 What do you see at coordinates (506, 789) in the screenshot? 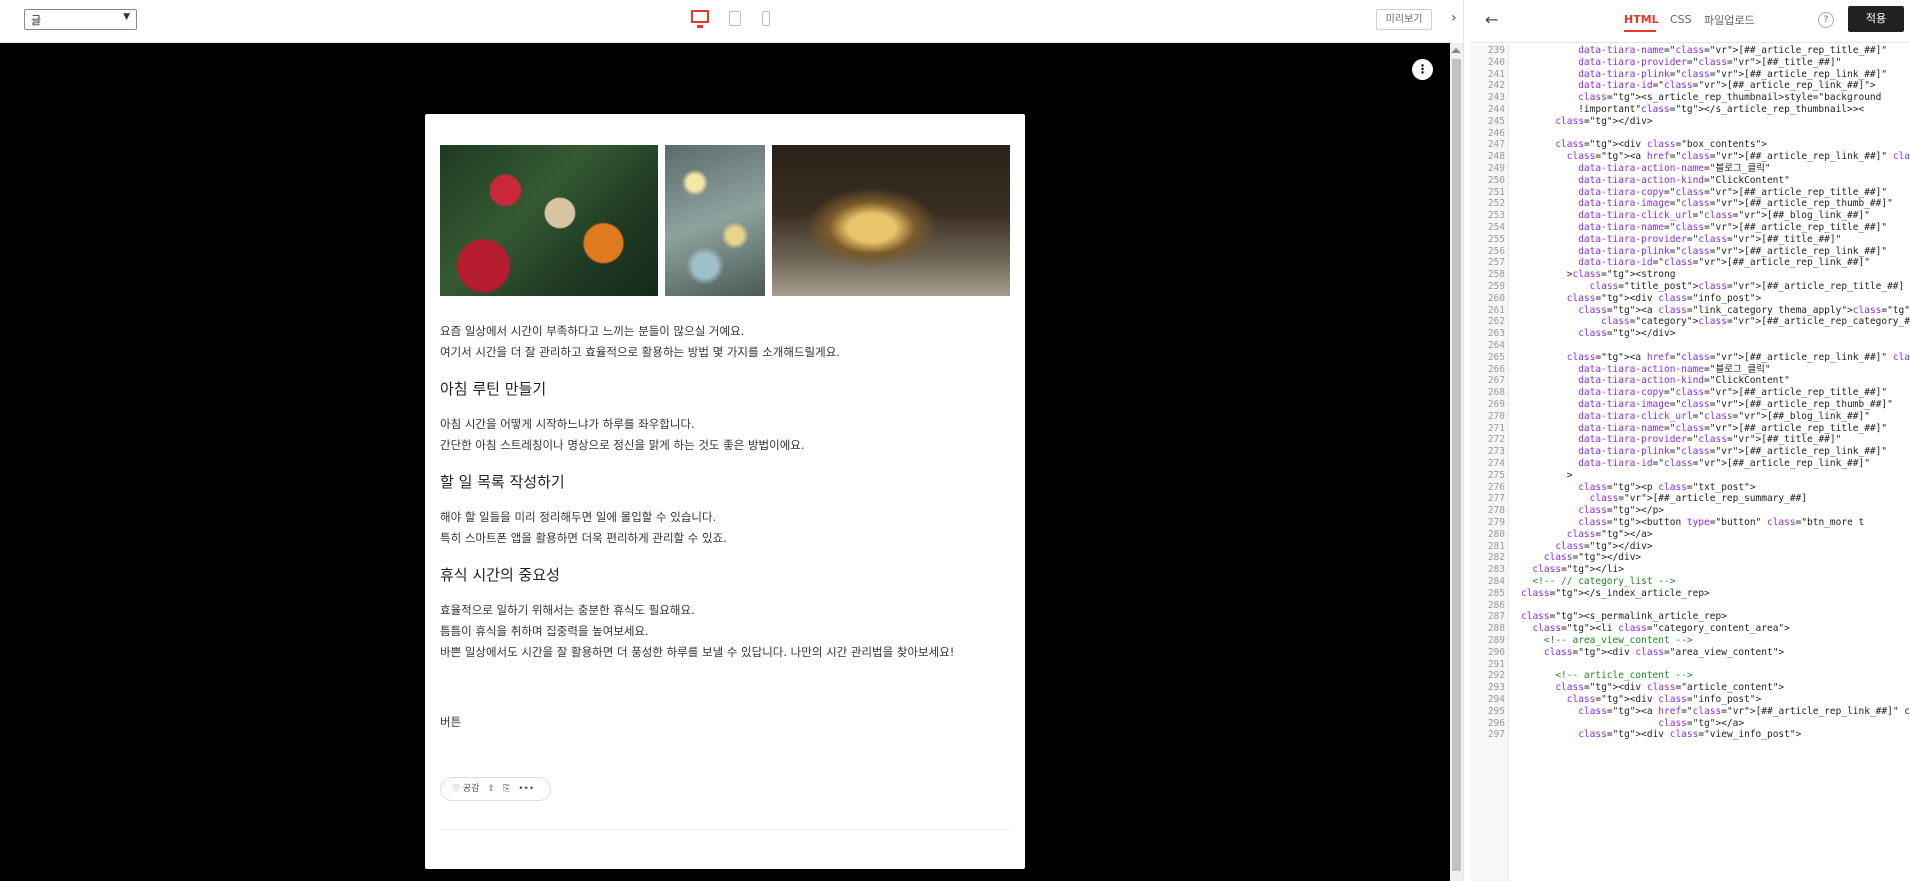
I see `copy-icon: ⎘` at bounding box center [506, 789].